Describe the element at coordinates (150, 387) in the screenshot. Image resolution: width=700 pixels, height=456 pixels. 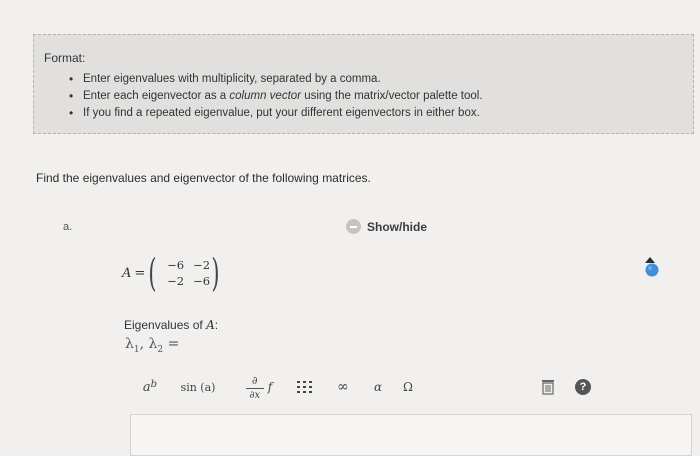
I see `power-button: ab` at that location.